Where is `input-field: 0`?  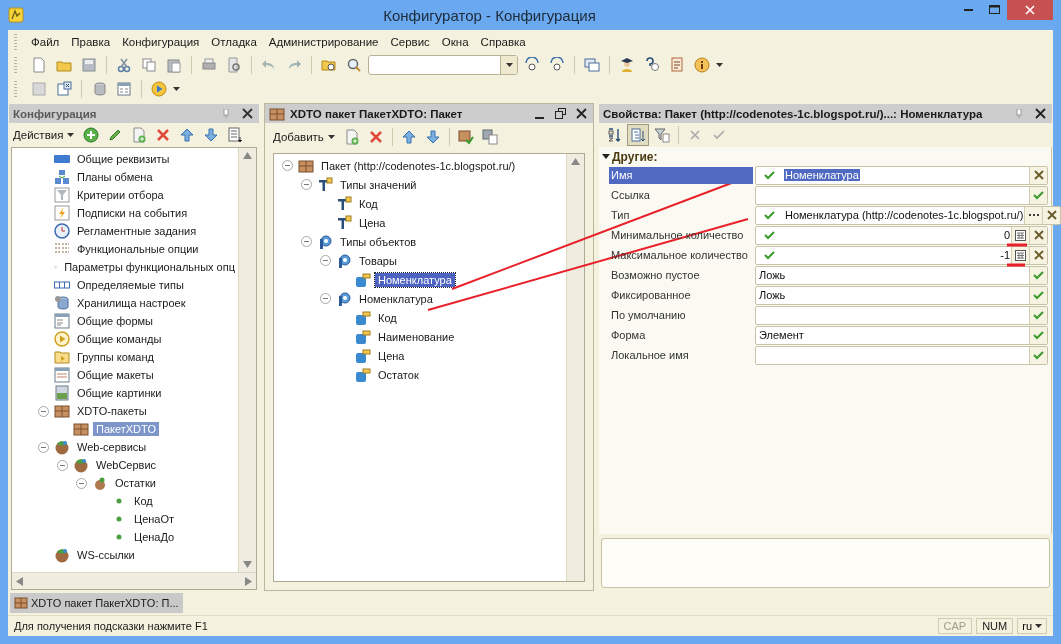 input-field: 0 is located at coordinates (901, 235).